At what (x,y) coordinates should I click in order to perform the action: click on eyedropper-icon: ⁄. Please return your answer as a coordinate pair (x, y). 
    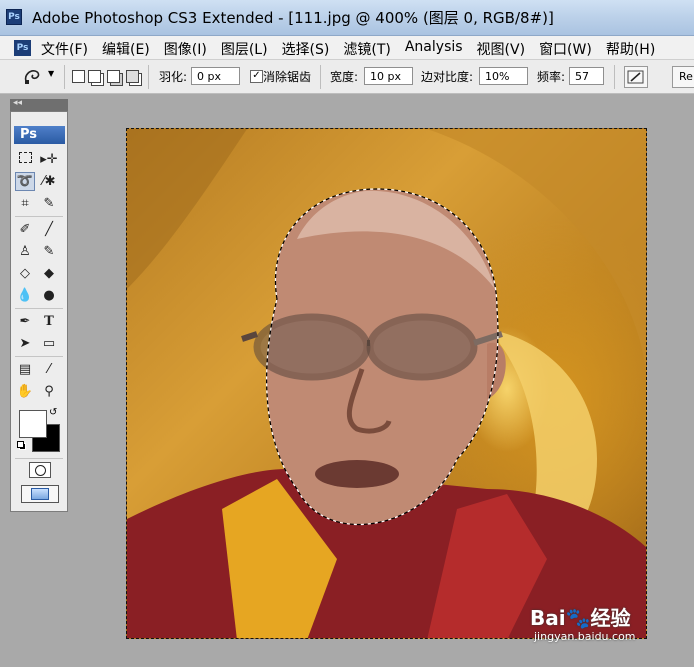
    Looking at the image, I should click on (49, 369).